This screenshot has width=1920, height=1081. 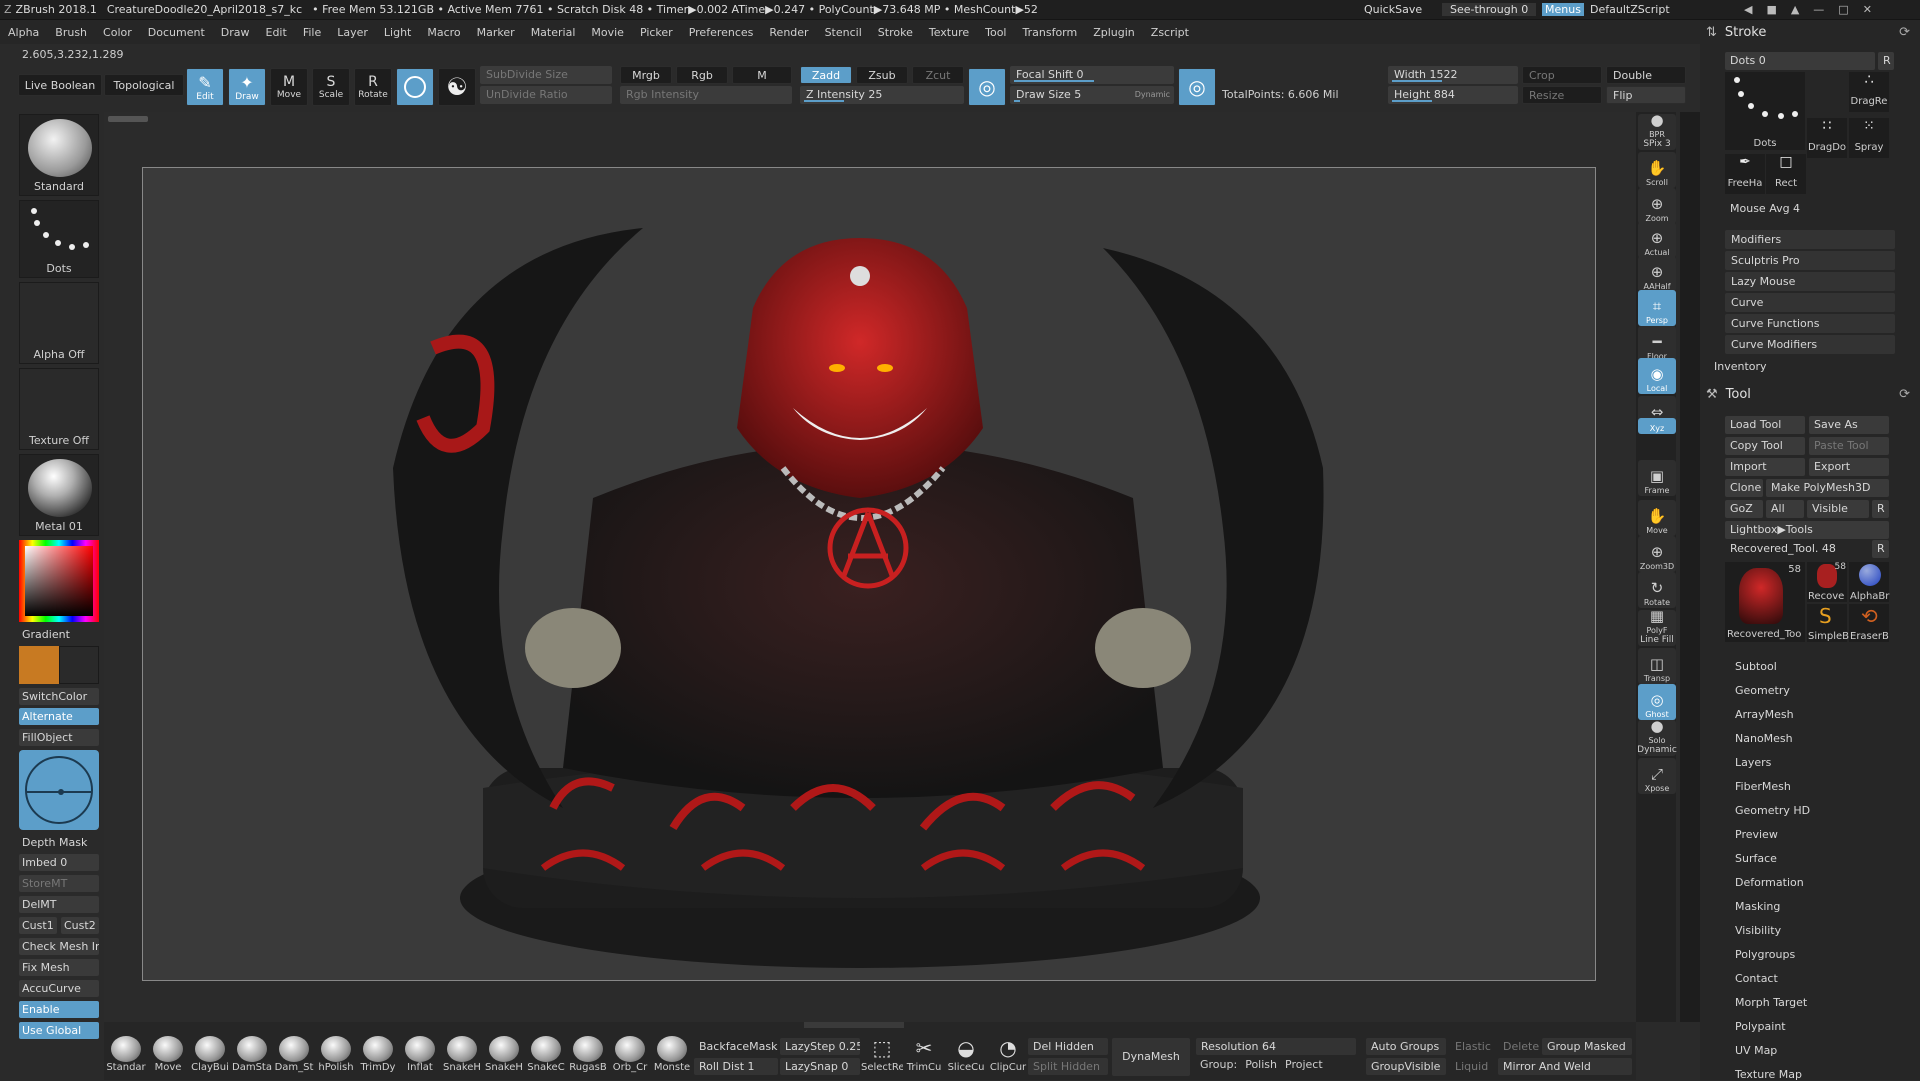 What do you see at coordinates (1768, 1074) in the screenshot?
I see `tool-sub-texture-map: Texture Map` at bounding box center [1768, 1074].